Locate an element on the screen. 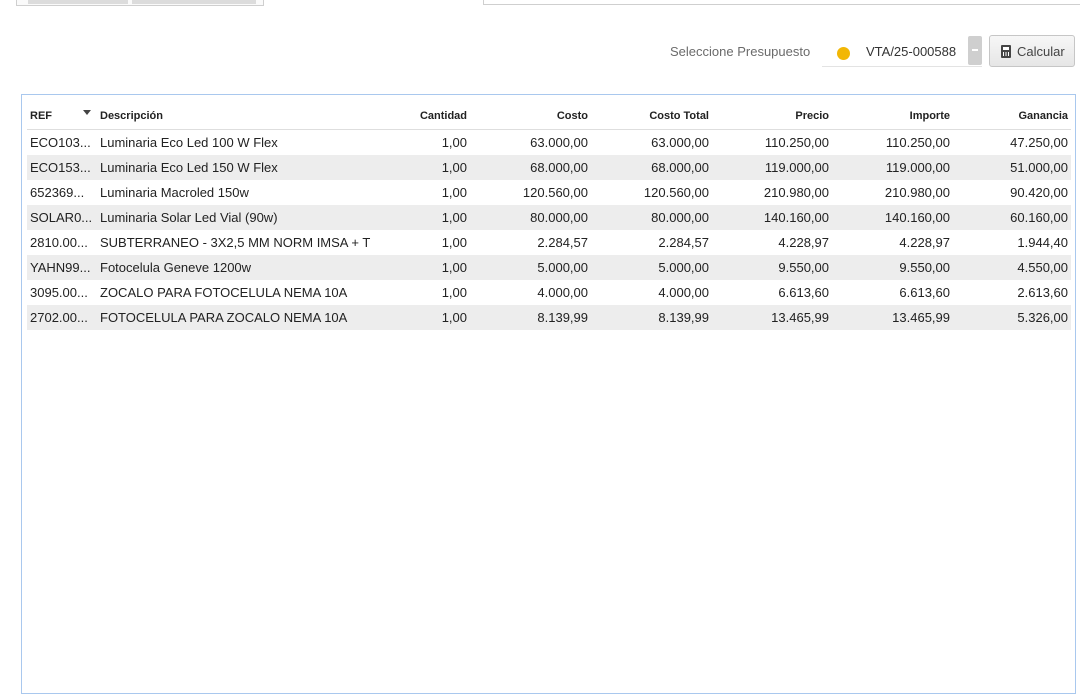 The height and width of the screenshot is (694, 1080). costo-total-cell: 120.560,00 is located at coordinates (651, 192).